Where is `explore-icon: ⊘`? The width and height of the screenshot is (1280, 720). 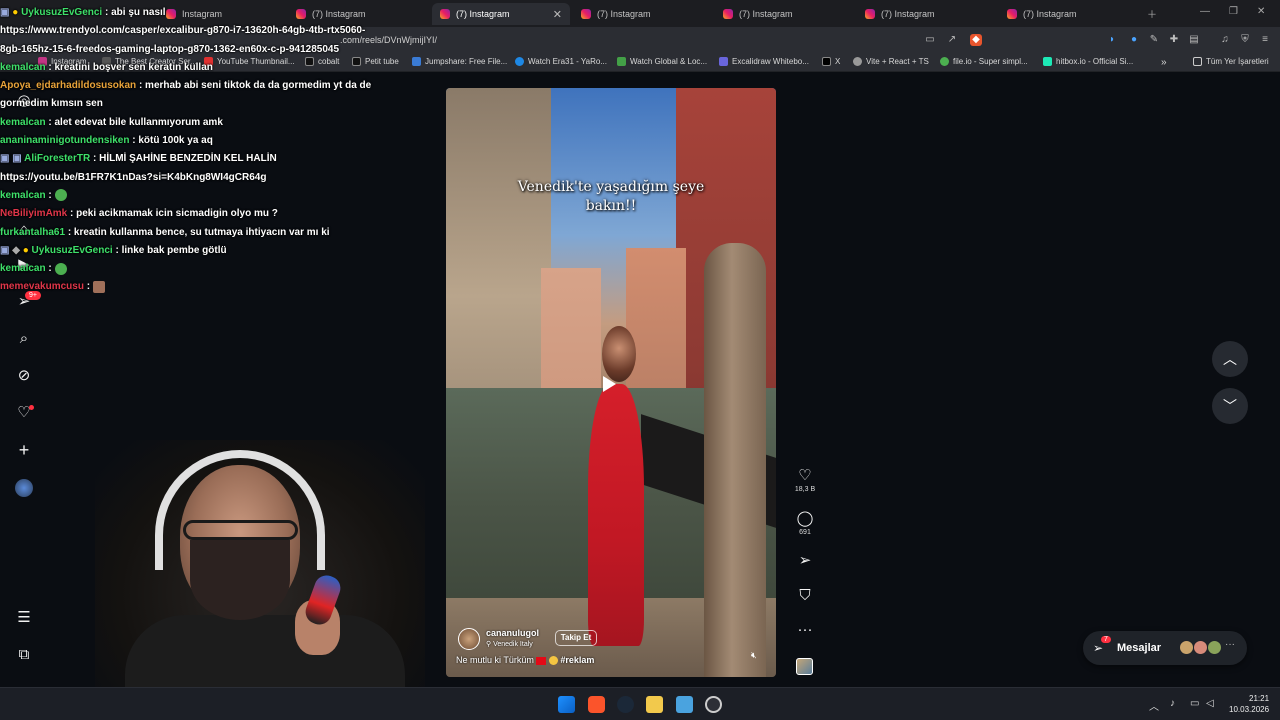
explore-icon: ⊘ is located at coordinates (24, 376).